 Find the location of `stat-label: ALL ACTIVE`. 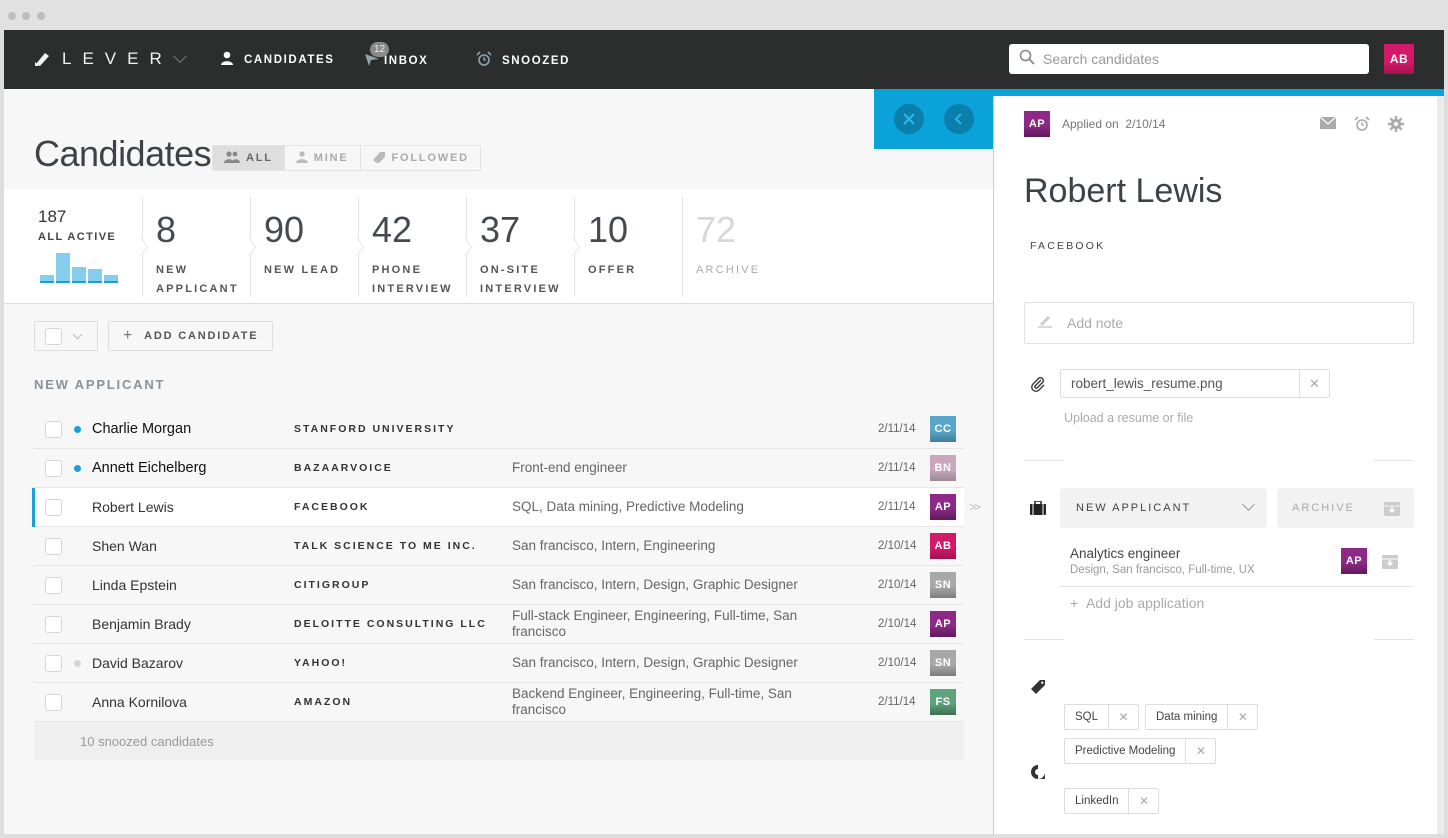

stat-label: ALL ACTIVE is located at coordinates (77, 237).